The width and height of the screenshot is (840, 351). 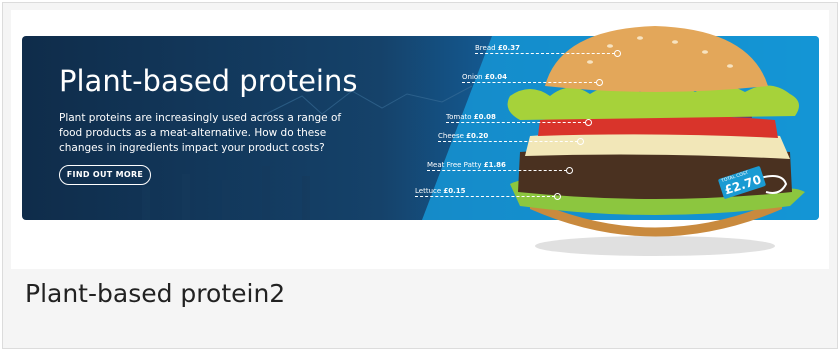 I want to click on banner-title: Plant-based proteins, so click(x=208, y=81).